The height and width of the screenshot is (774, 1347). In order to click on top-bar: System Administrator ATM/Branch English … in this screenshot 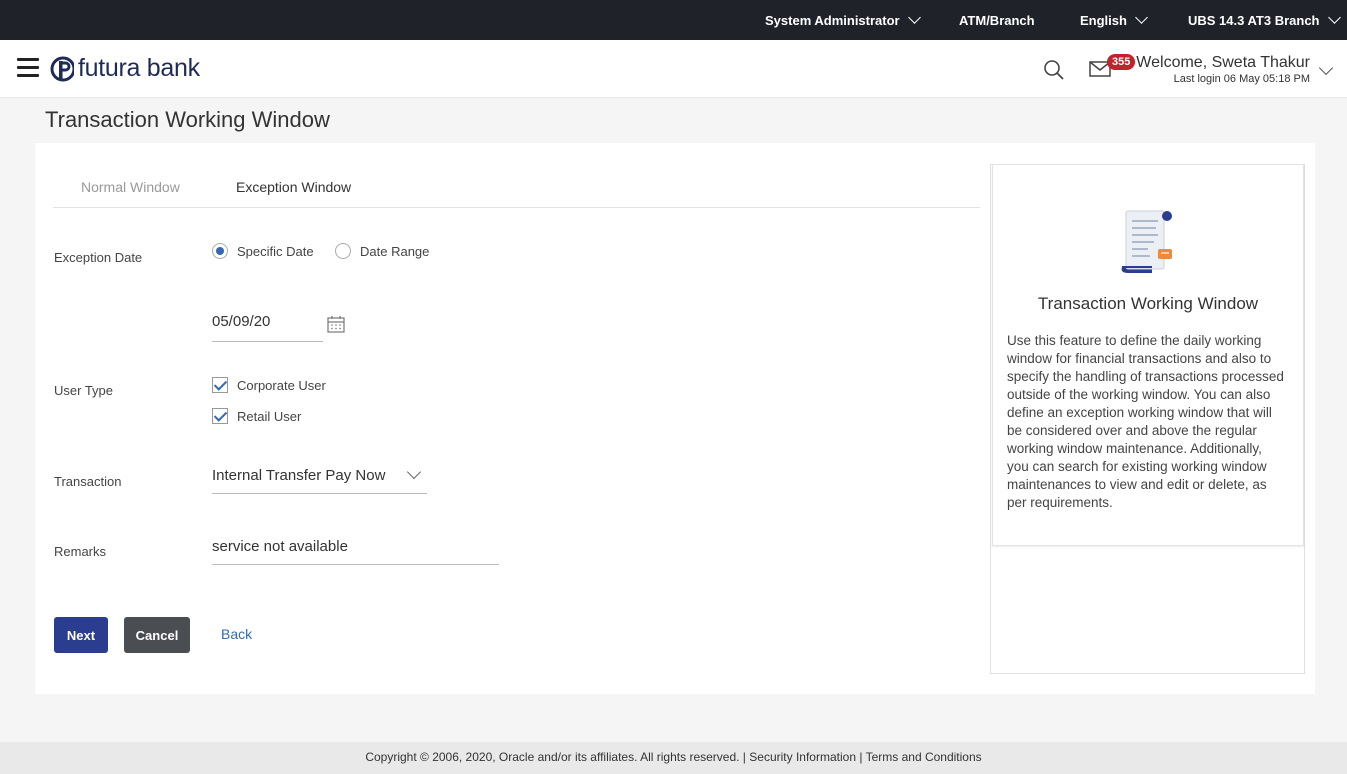, I will do `click(673, 20)`.